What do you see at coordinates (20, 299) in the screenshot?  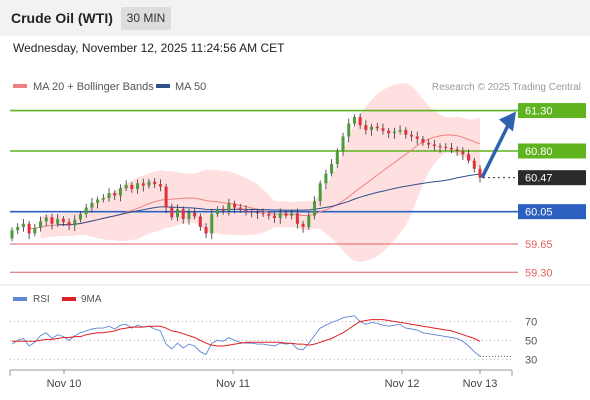 I see `legend-swatch-rsi` at bounding box center [20, 299].